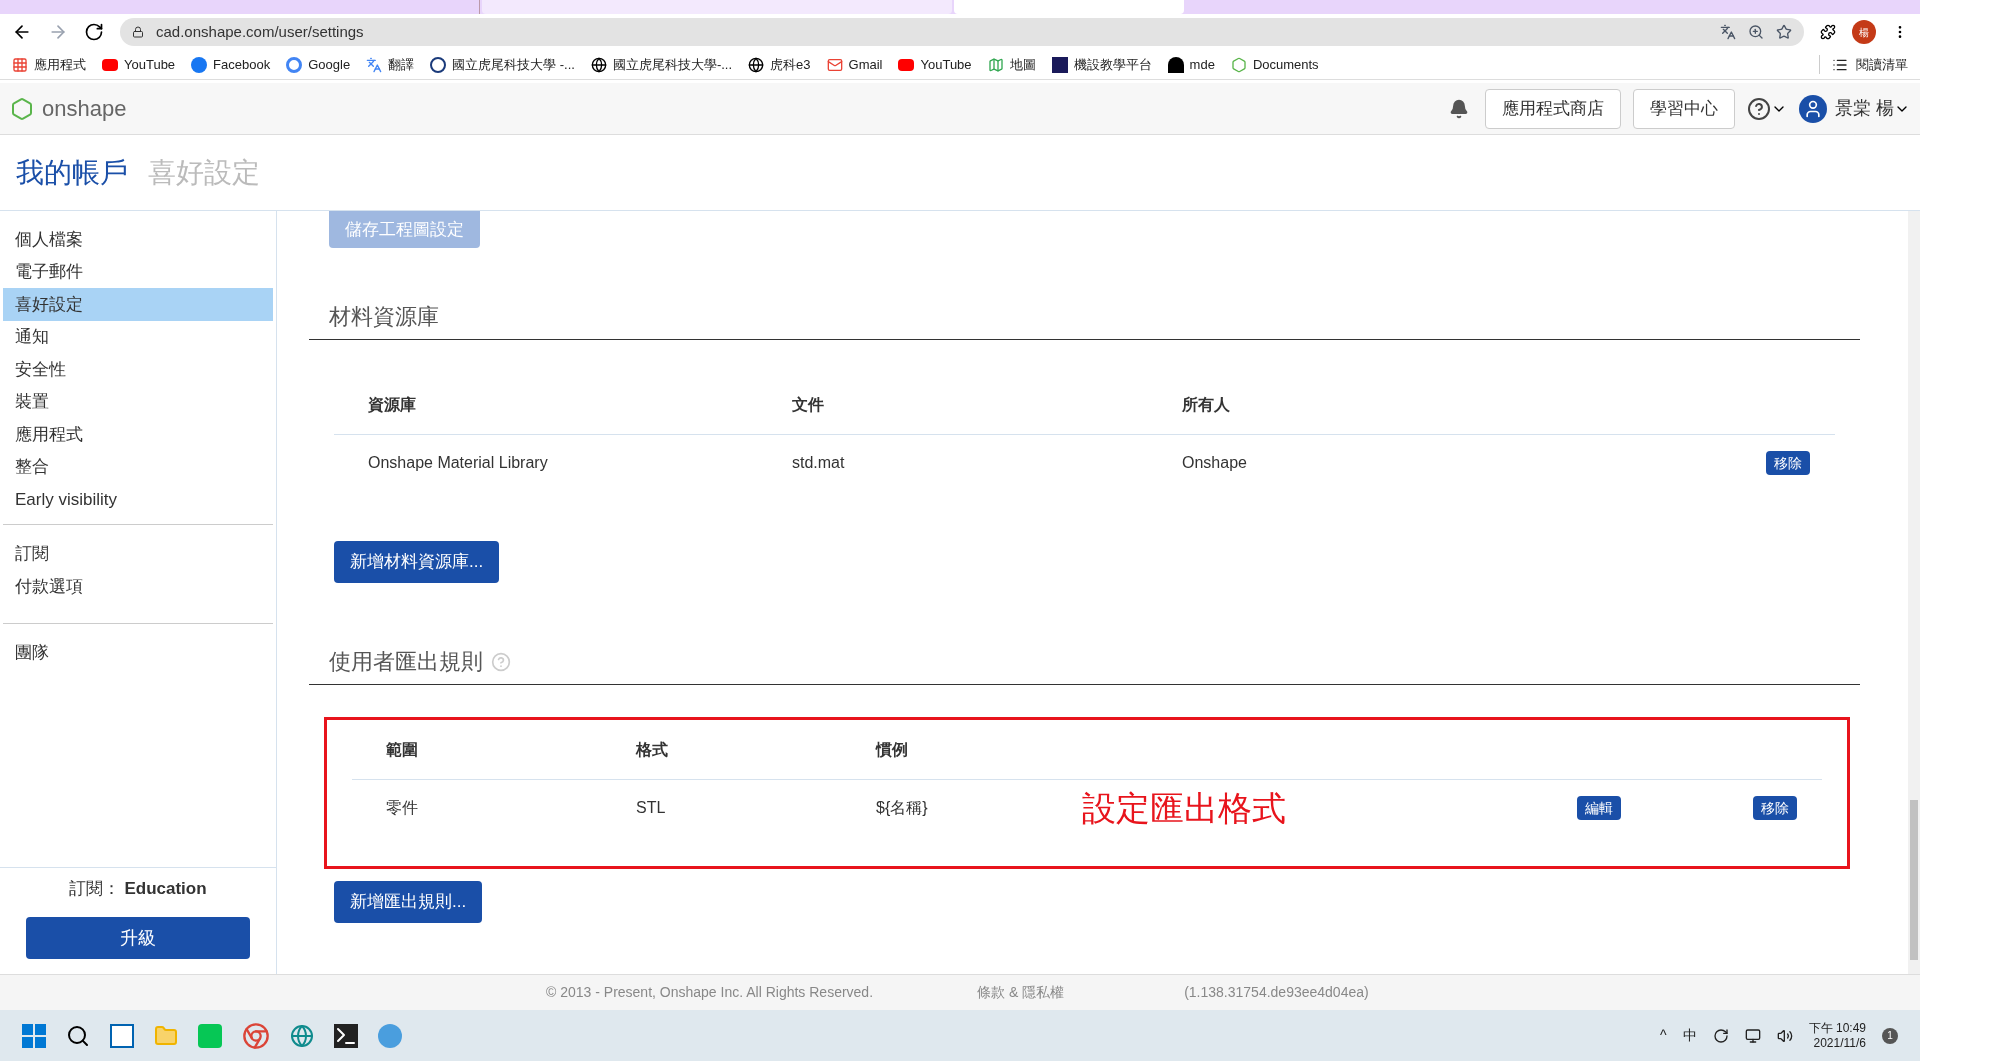 The image size is (1990, 1061). I want to click on section-title: 使用者匯出規則, so click(406, 662).